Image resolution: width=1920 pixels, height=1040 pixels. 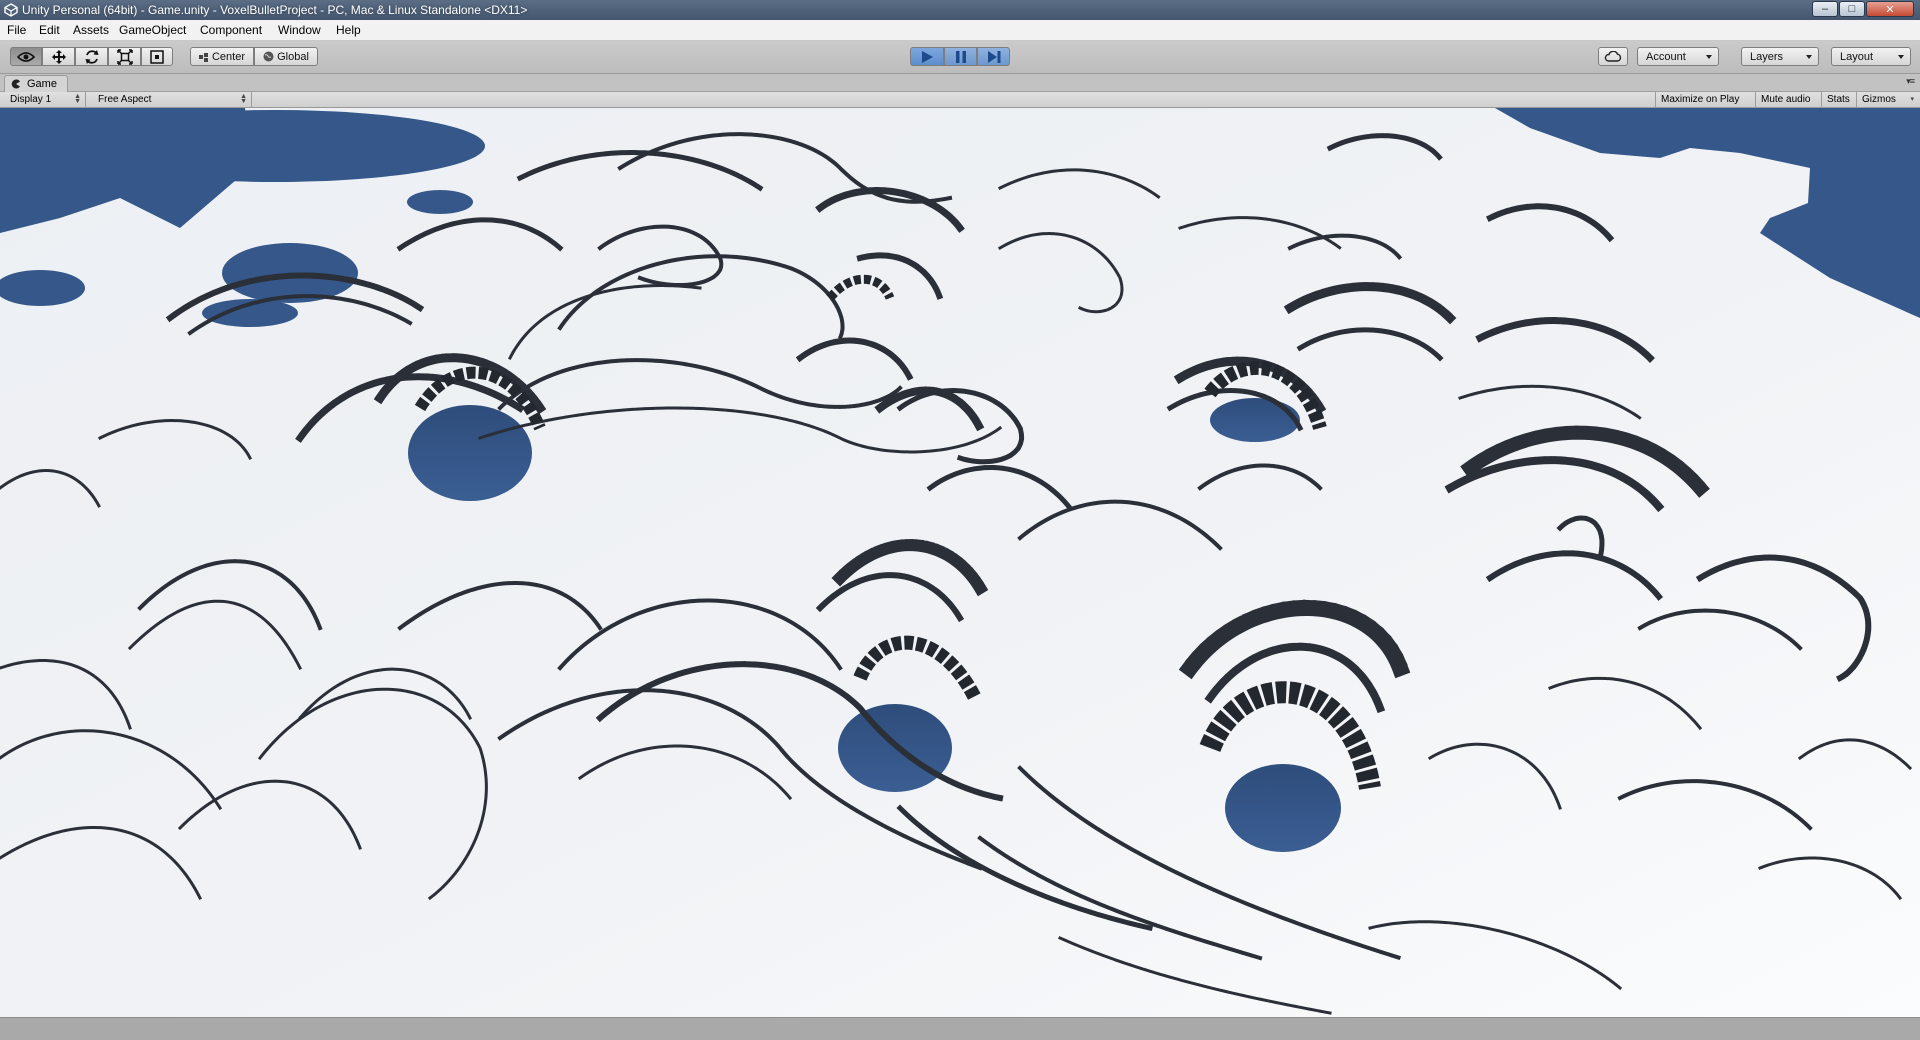 I want to click on account-label: Account, so click(x=1666, y=56).